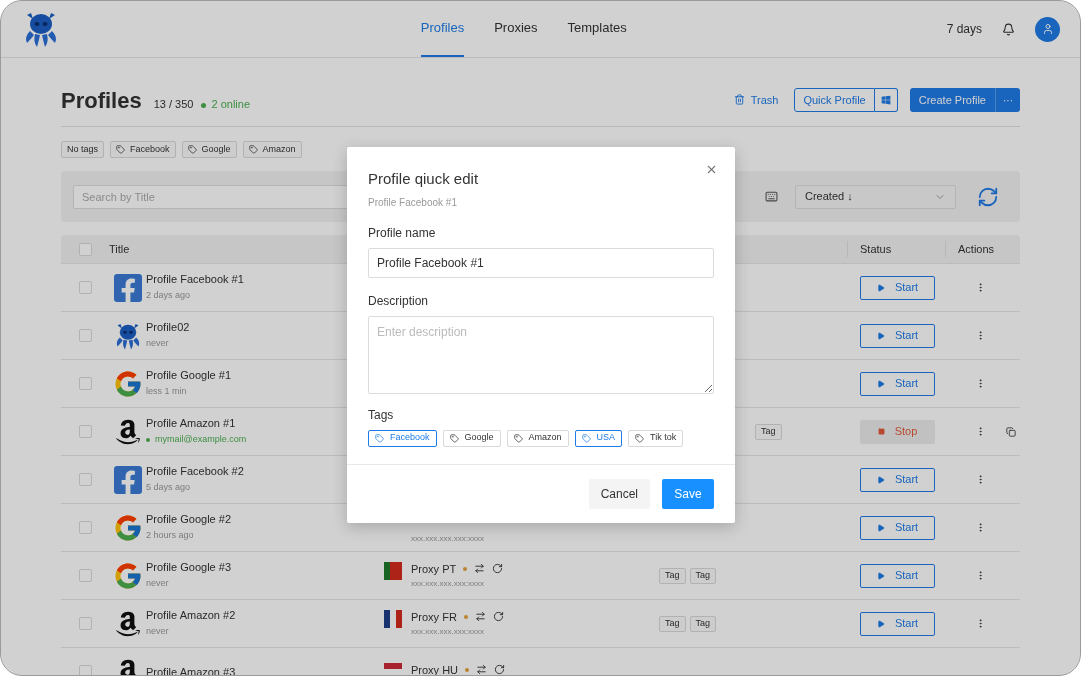 This screenshot has width=1081, height=676. I want to click on profile-subtitle: 2 days ago, so click(168, 296).